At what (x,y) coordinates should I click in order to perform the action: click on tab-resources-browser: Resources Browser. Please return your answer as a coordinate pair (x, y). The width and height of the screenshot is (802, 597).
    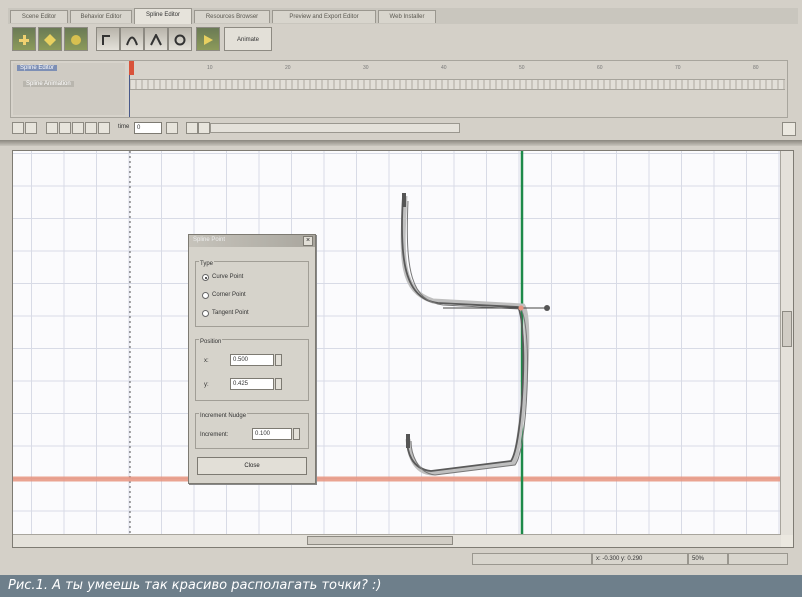
    Looking at the image, I should click on (232, 16).